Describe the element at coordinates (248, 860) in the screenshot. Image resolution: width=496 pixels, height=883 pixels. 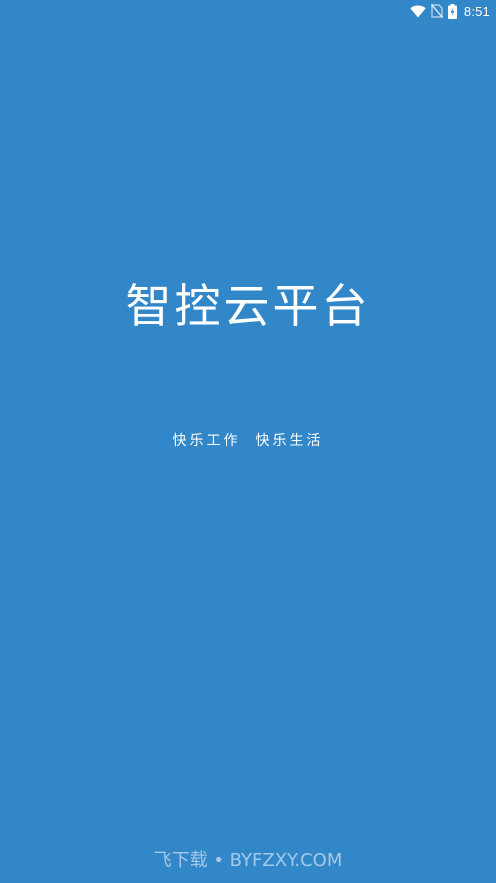
I see `watermark: 飞下载 • BYFZXY.COM` at that location.